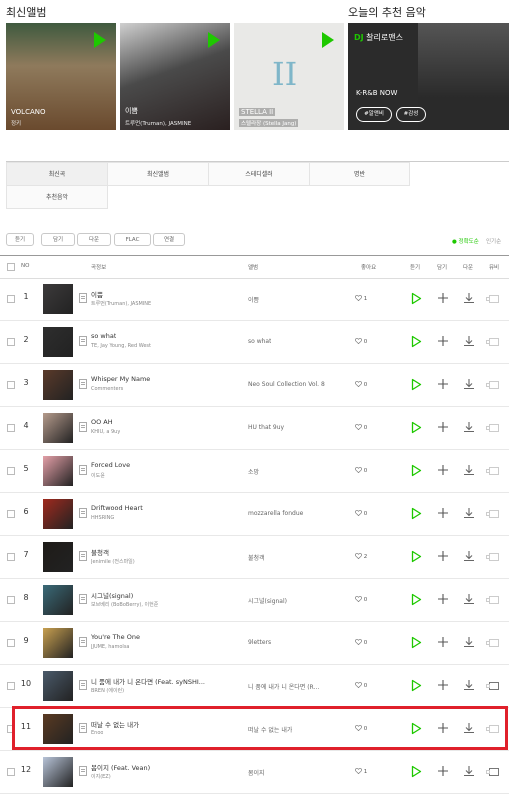  What do you see at coordinates (57, 174) in the screenshot?
I see `tab-latest-songs: 최신곡` at bounding box center [57, 174].